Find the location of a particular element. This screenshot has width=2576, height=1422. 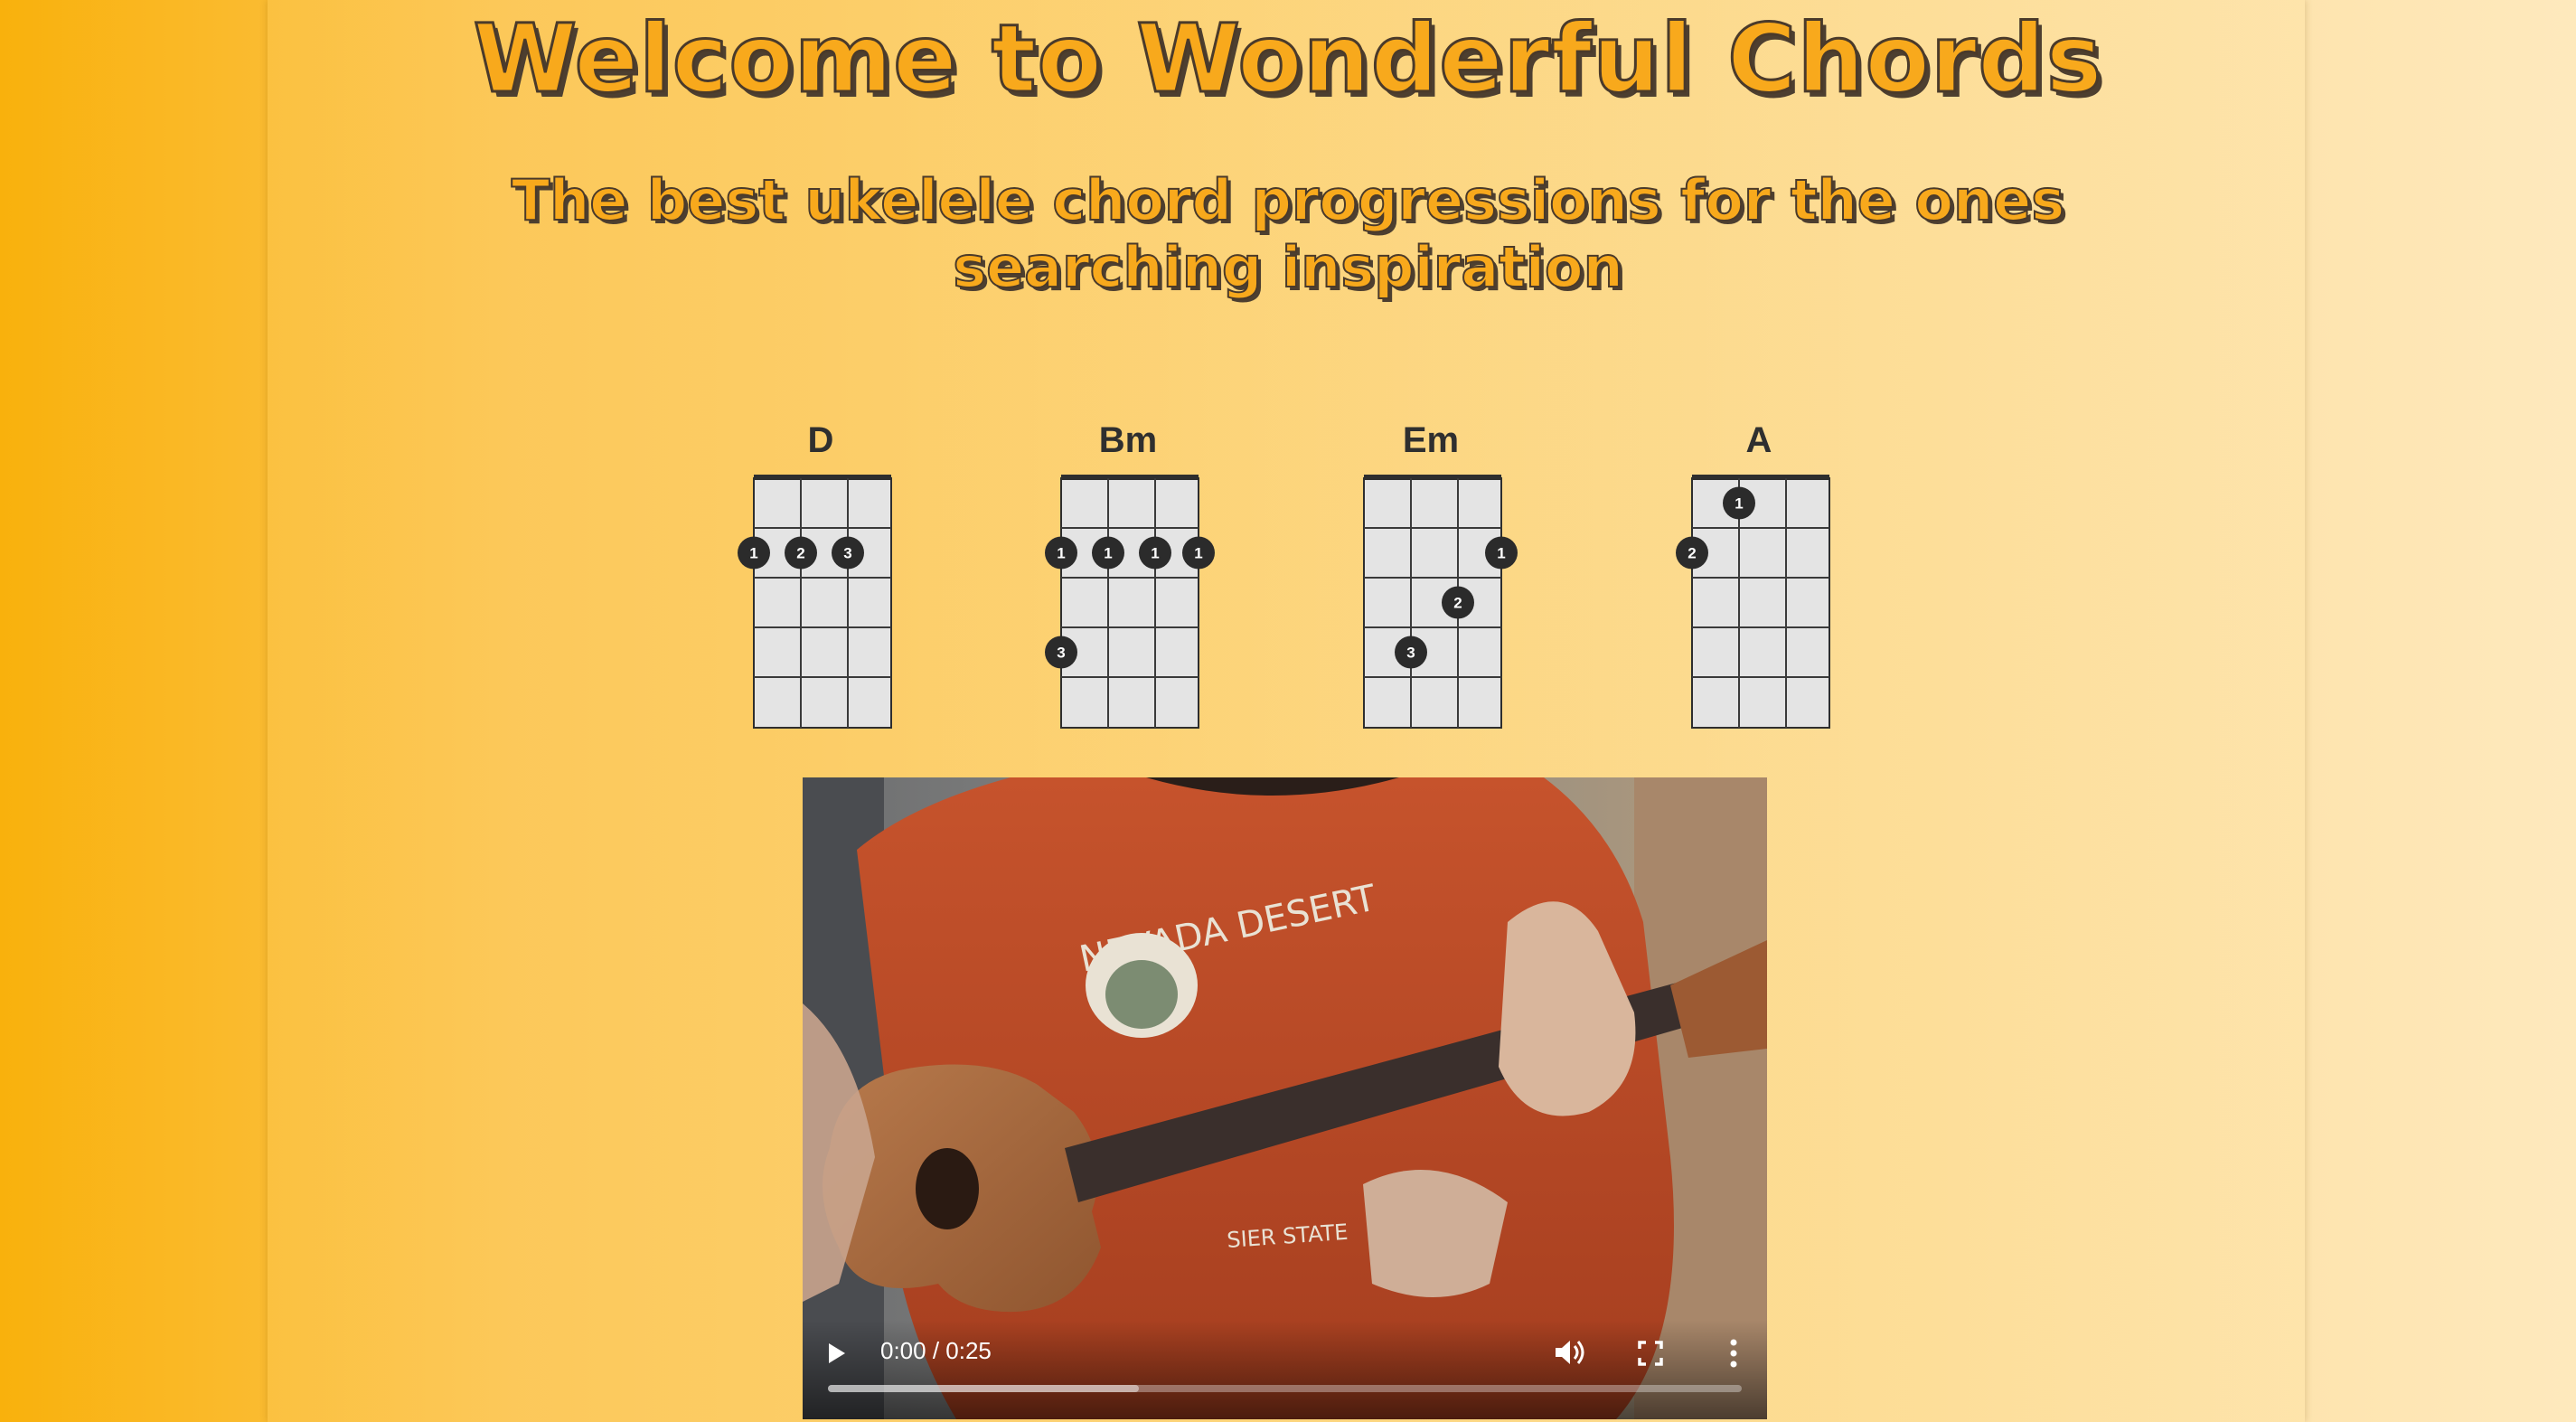

fretboard: 1 1 1 1 3 is located at coordinates (1130, 602).